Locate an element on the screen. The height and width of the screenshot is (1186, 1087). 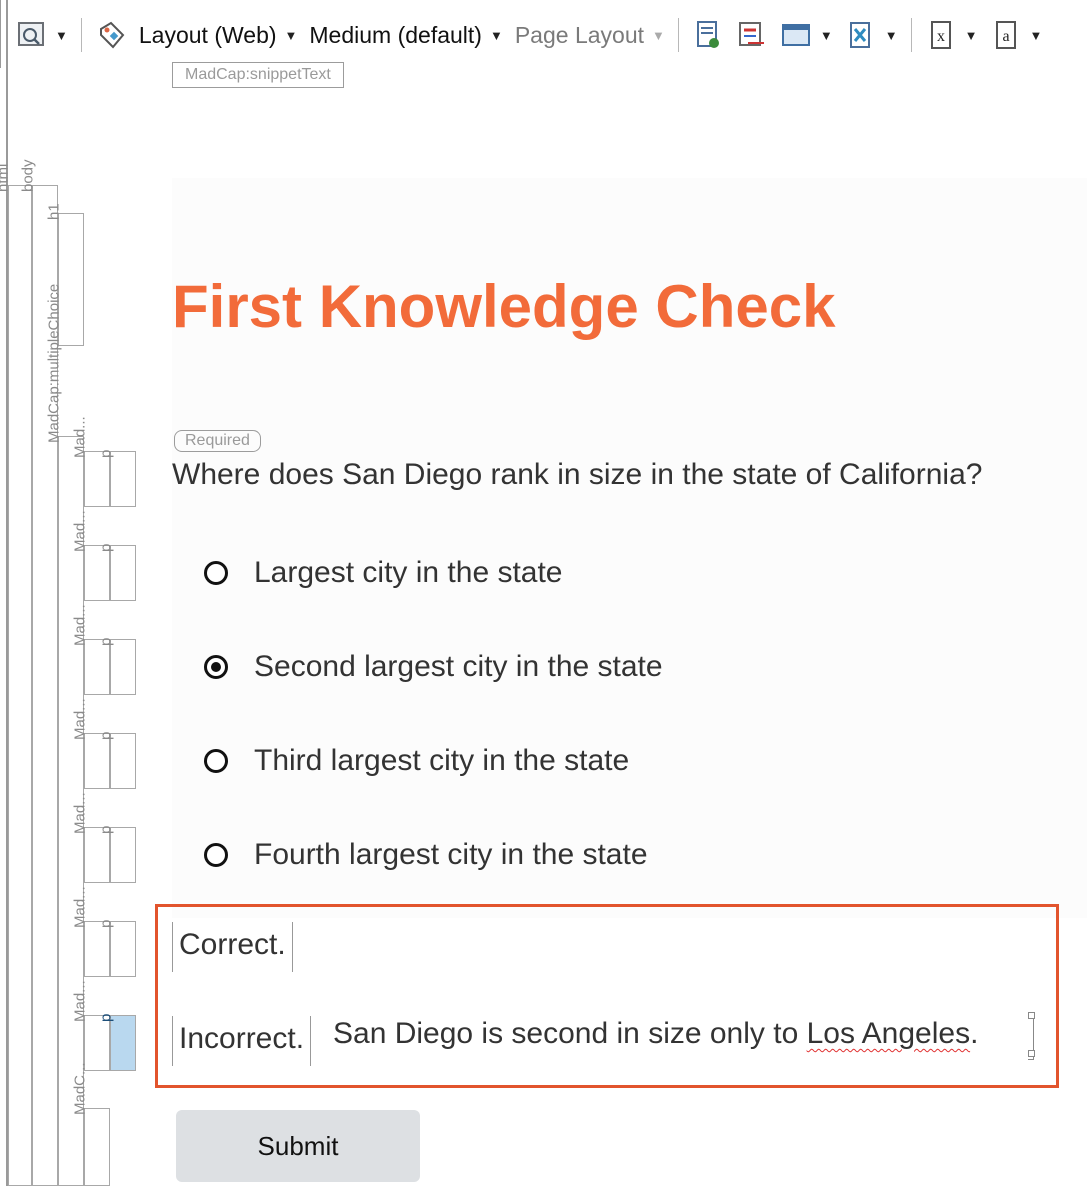
insert-variable-button: x ▼ is located at coordinates (951, 35).